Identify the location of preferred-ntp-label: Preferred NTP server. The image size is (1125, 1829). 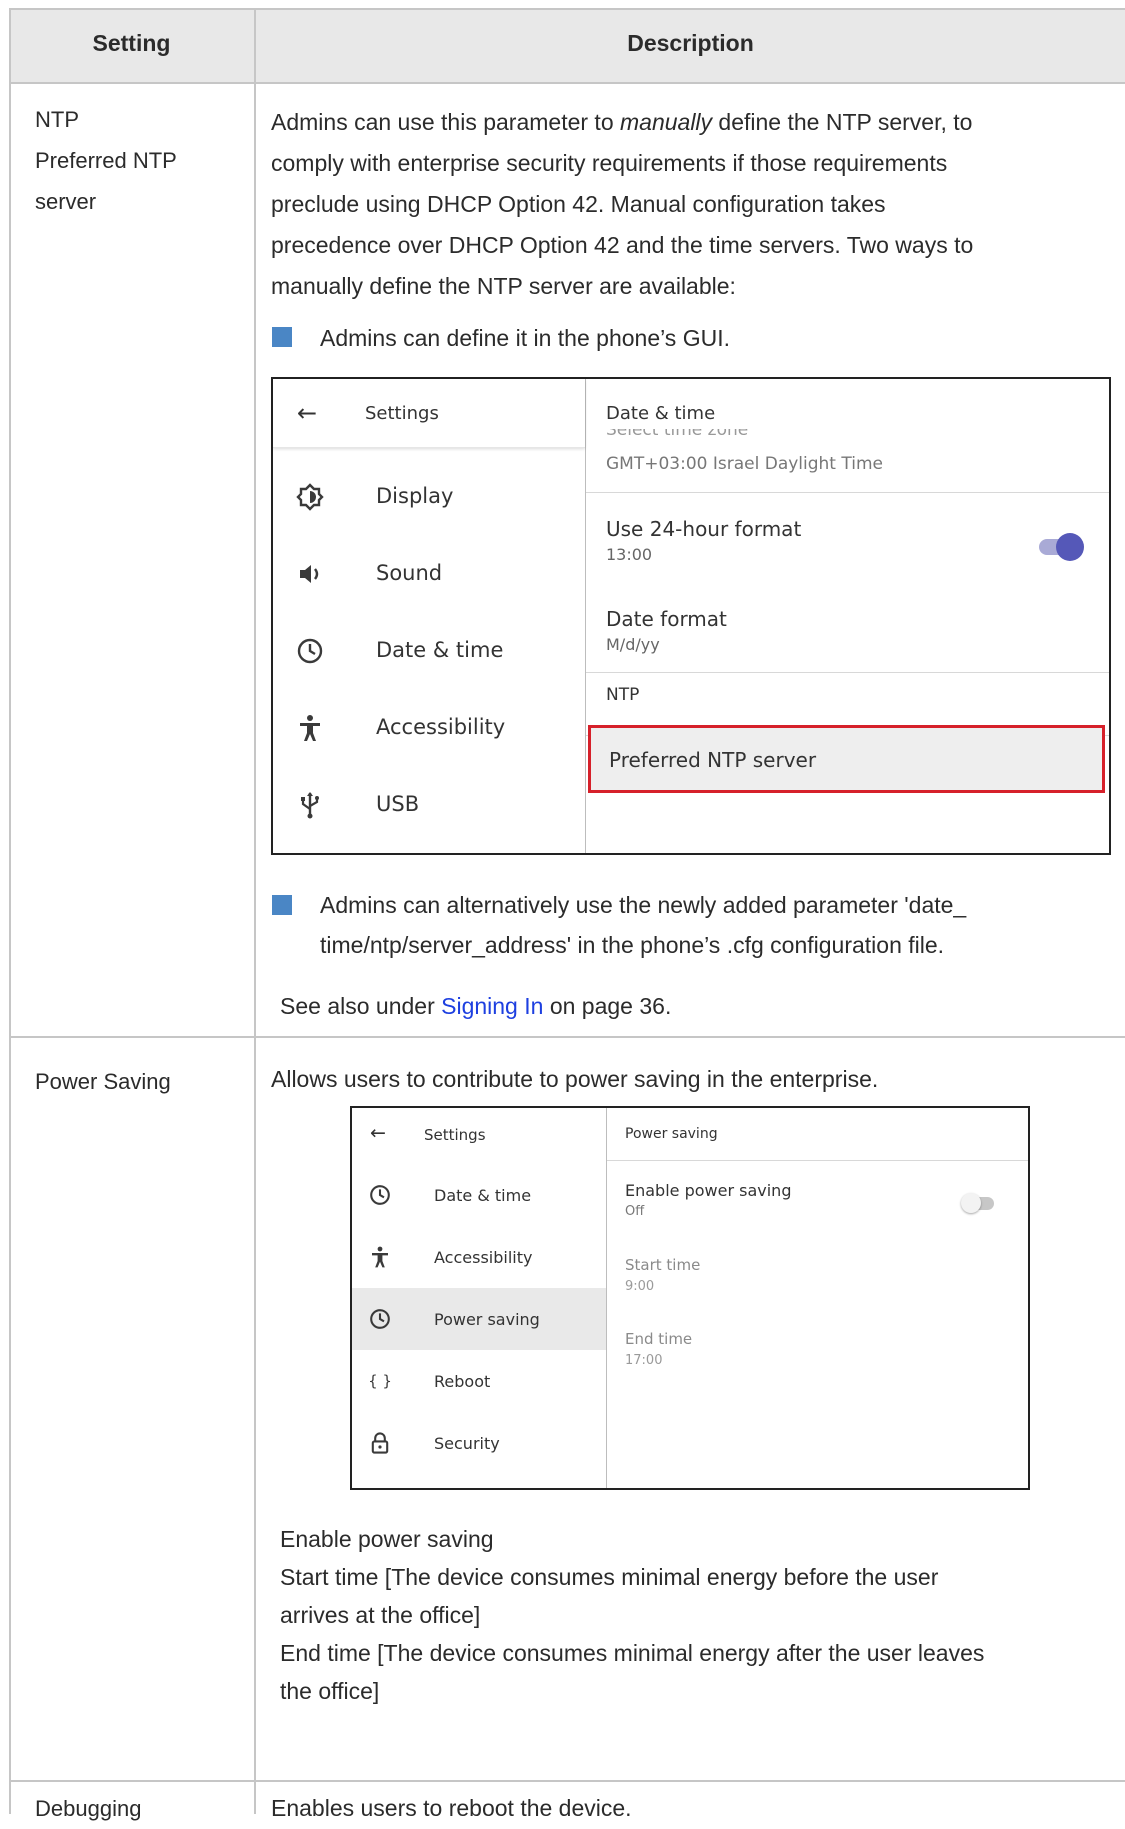
(713, 760).